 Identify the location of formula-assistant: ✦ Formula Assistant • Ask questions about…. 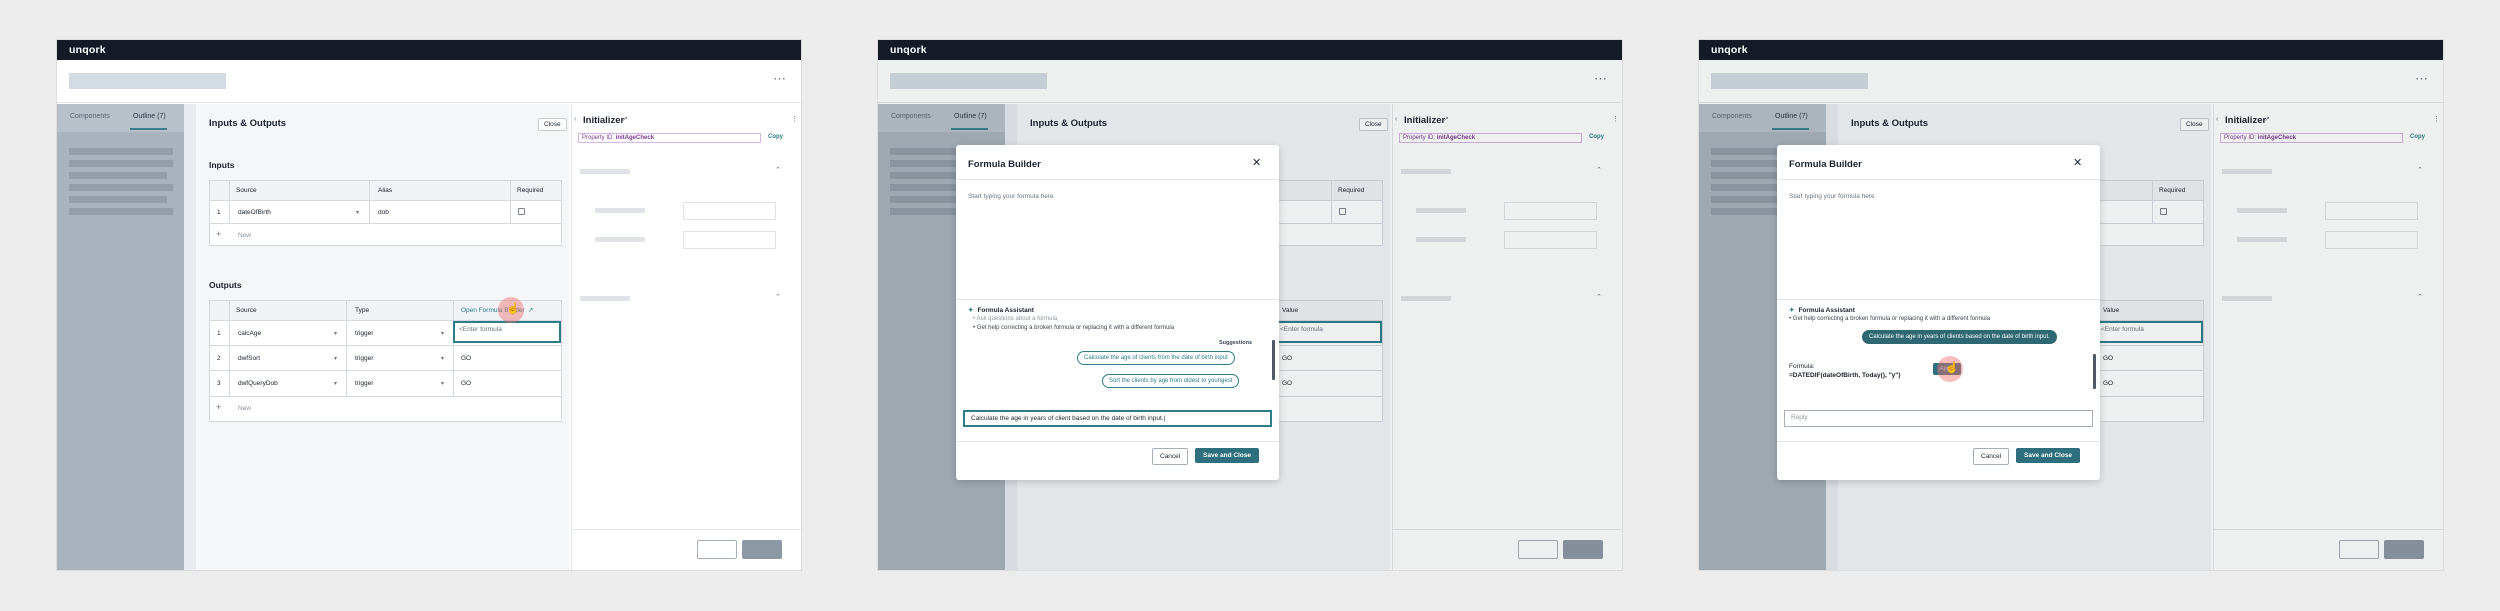
(1117, 370).